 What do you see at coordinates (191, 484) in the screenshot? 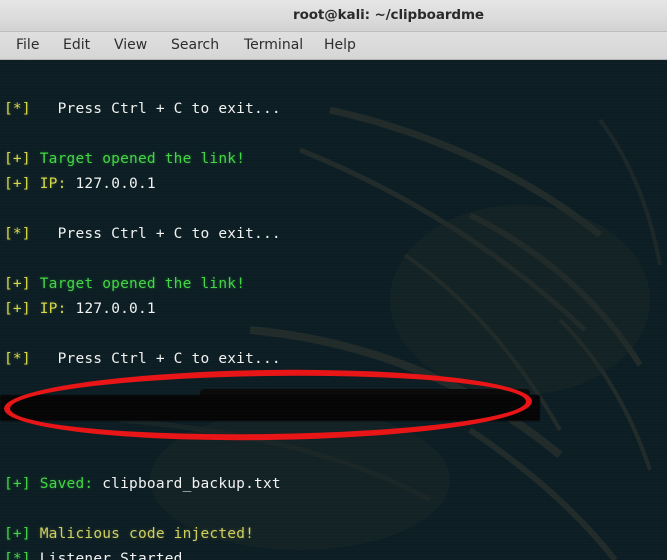
I see `terminal-text-segment: clipboard_backup.txt` at bounding box center [191, 484].